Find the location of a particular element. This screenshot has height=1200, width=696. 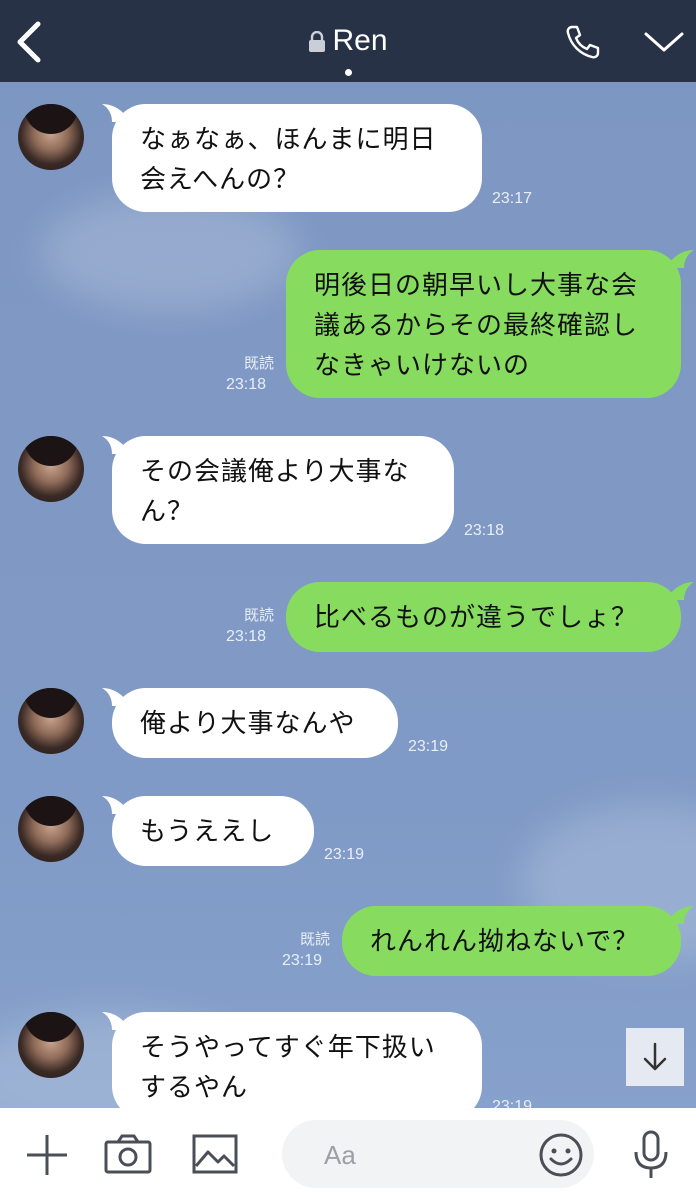

input-bar is located at coordinates (348, 1154).